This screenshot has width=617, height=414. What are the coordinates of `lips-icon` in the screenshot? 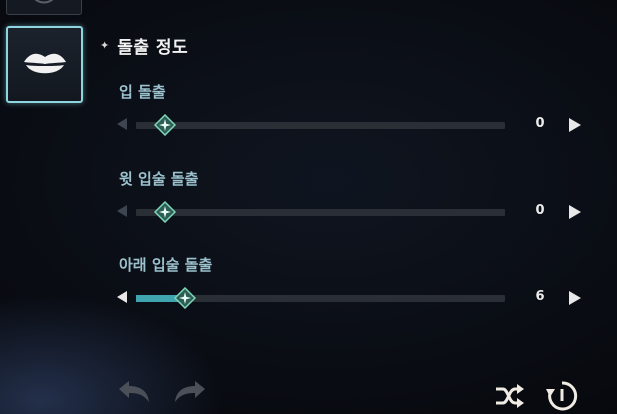 It's located at (44, 63).